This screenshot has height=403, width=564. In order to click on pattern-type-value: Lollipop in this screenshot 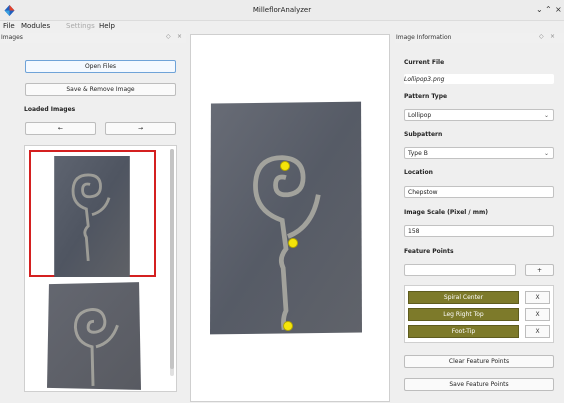, I will do `click(420, 115)`.